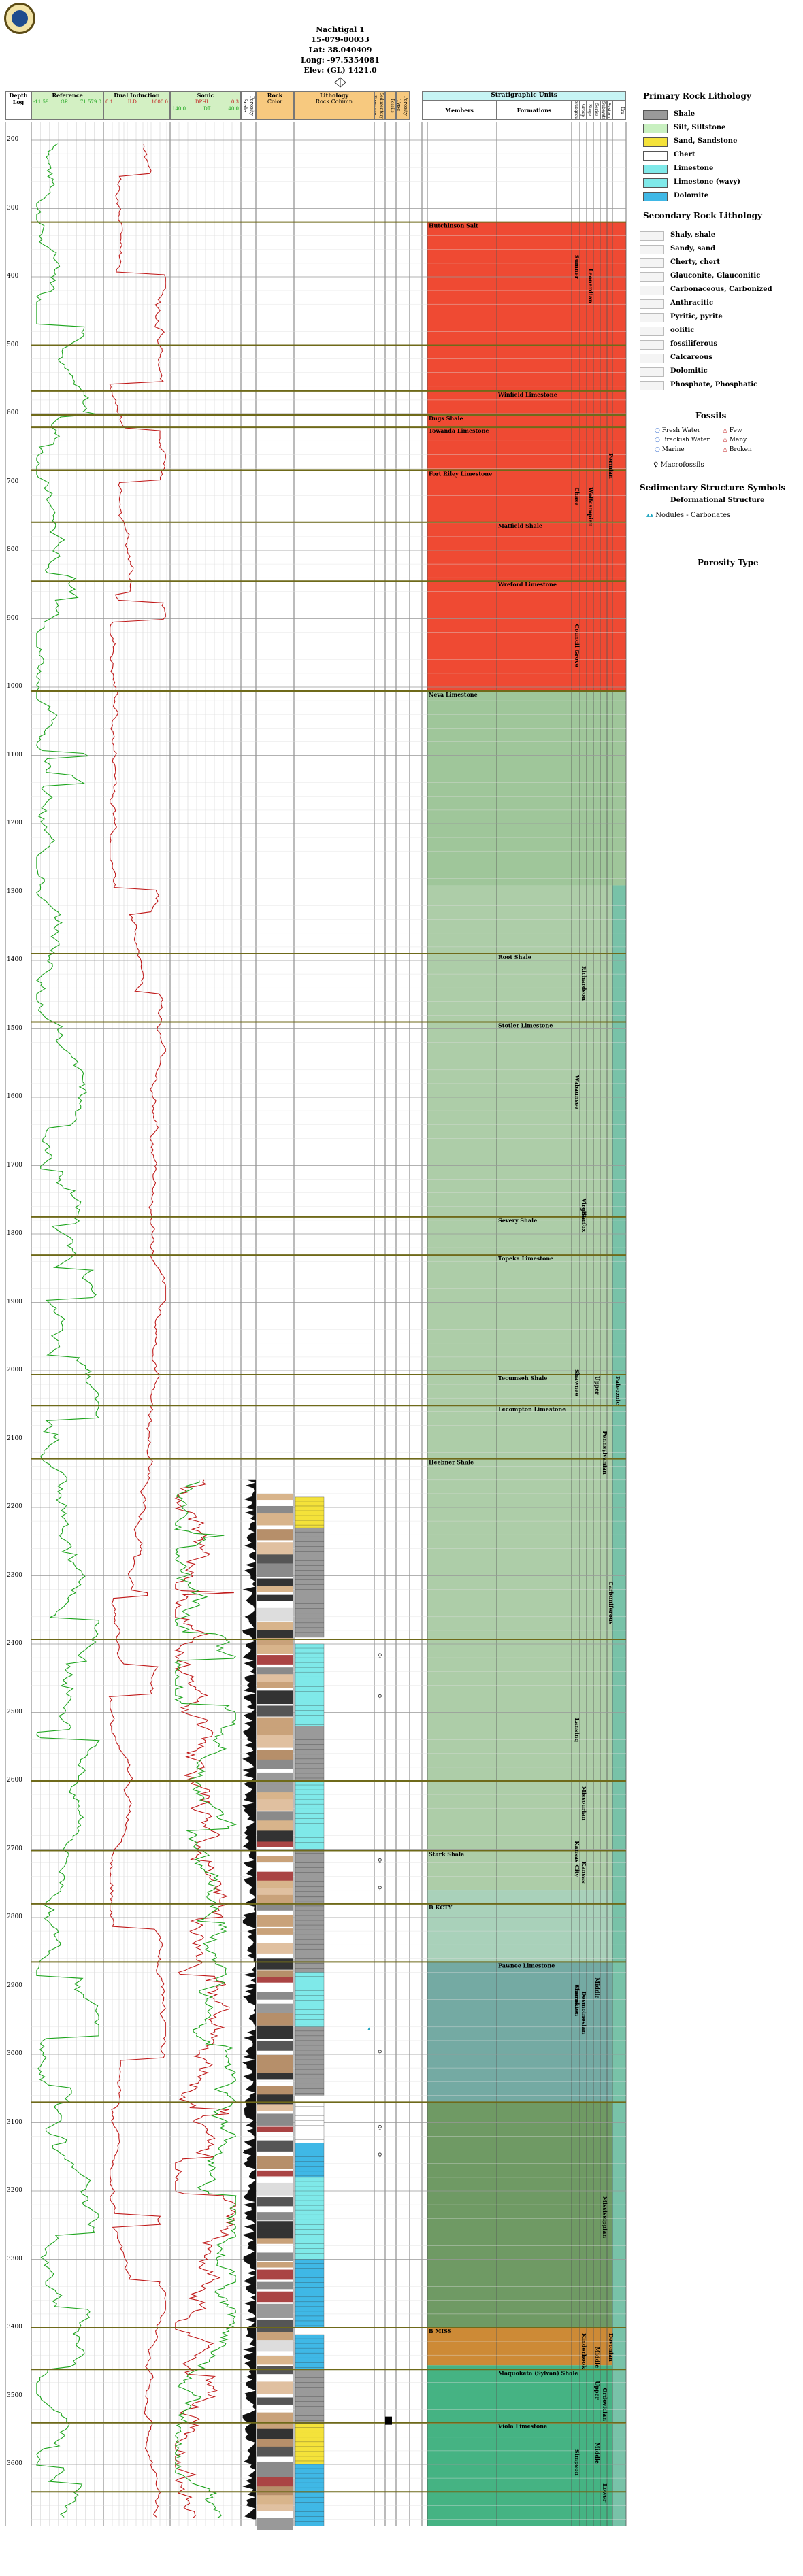  I want to click on member-label: B MISS, so click(440, 2331).